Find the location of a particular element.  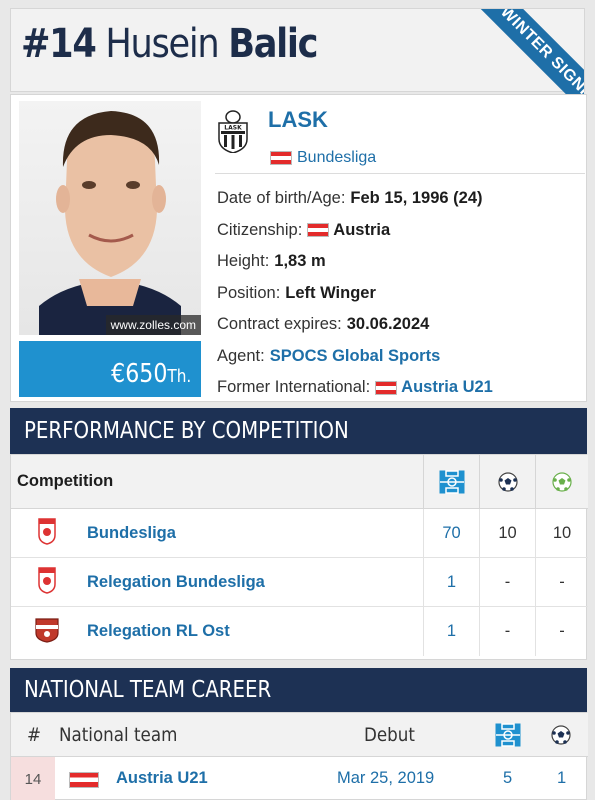

national-team-title-text: NATIONAL TEAM CAREER is located at coordinates (148, 690).